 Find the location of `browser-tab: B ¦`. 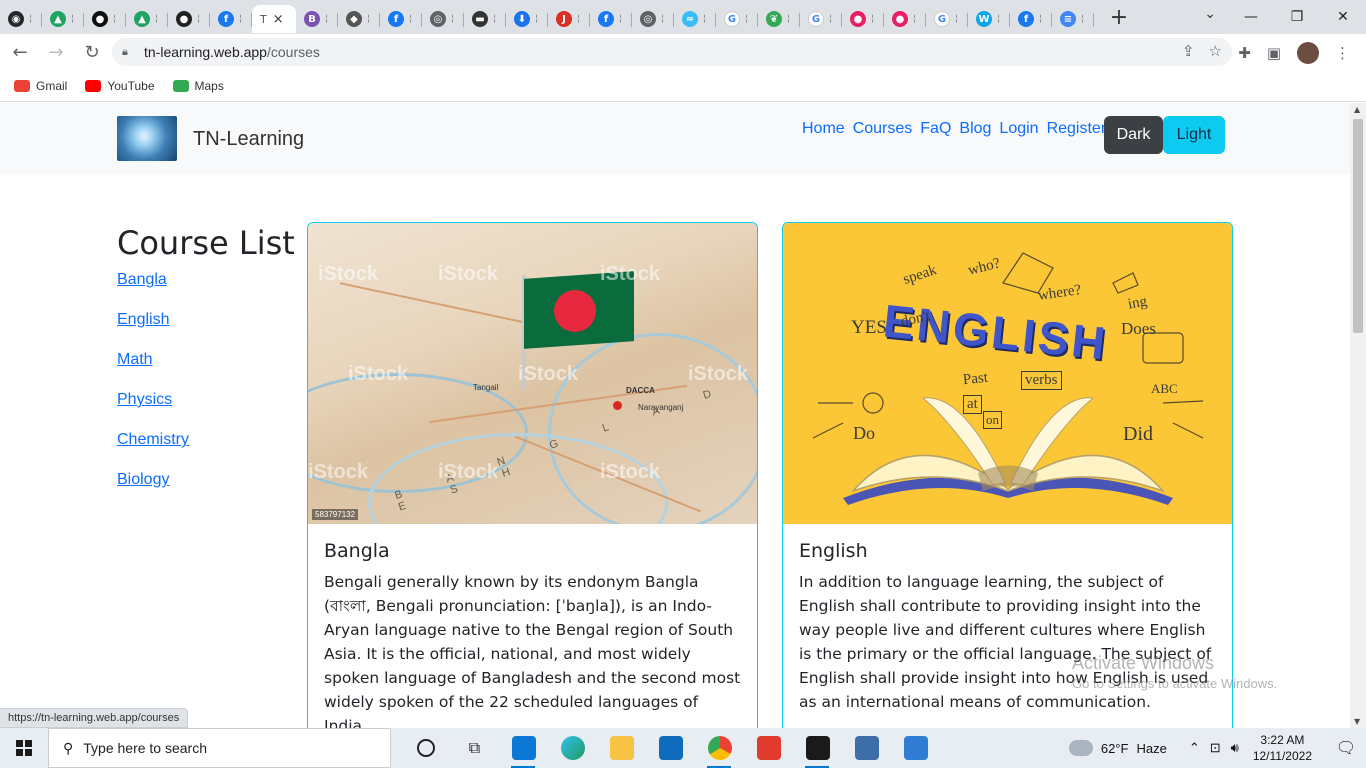

browser-tab: B ¦ is located at coordinates (317, 19).